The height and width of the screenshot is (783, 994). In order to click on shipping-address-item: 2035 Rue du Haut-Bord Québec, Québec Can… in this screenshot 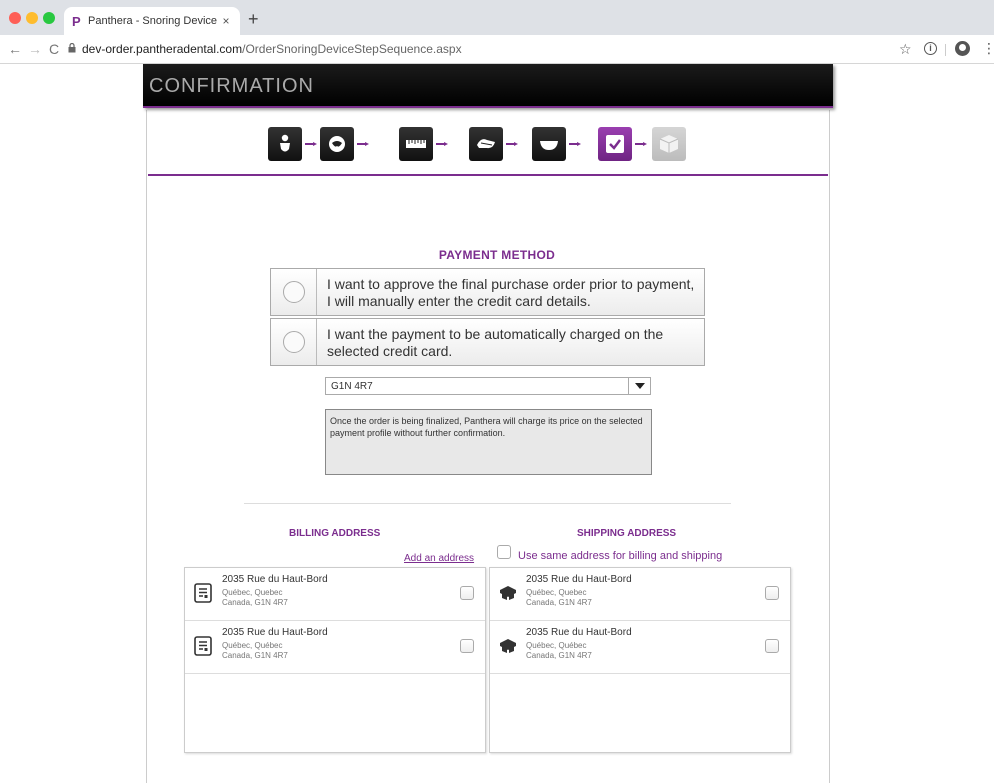, I will do `click(640, 647)`.